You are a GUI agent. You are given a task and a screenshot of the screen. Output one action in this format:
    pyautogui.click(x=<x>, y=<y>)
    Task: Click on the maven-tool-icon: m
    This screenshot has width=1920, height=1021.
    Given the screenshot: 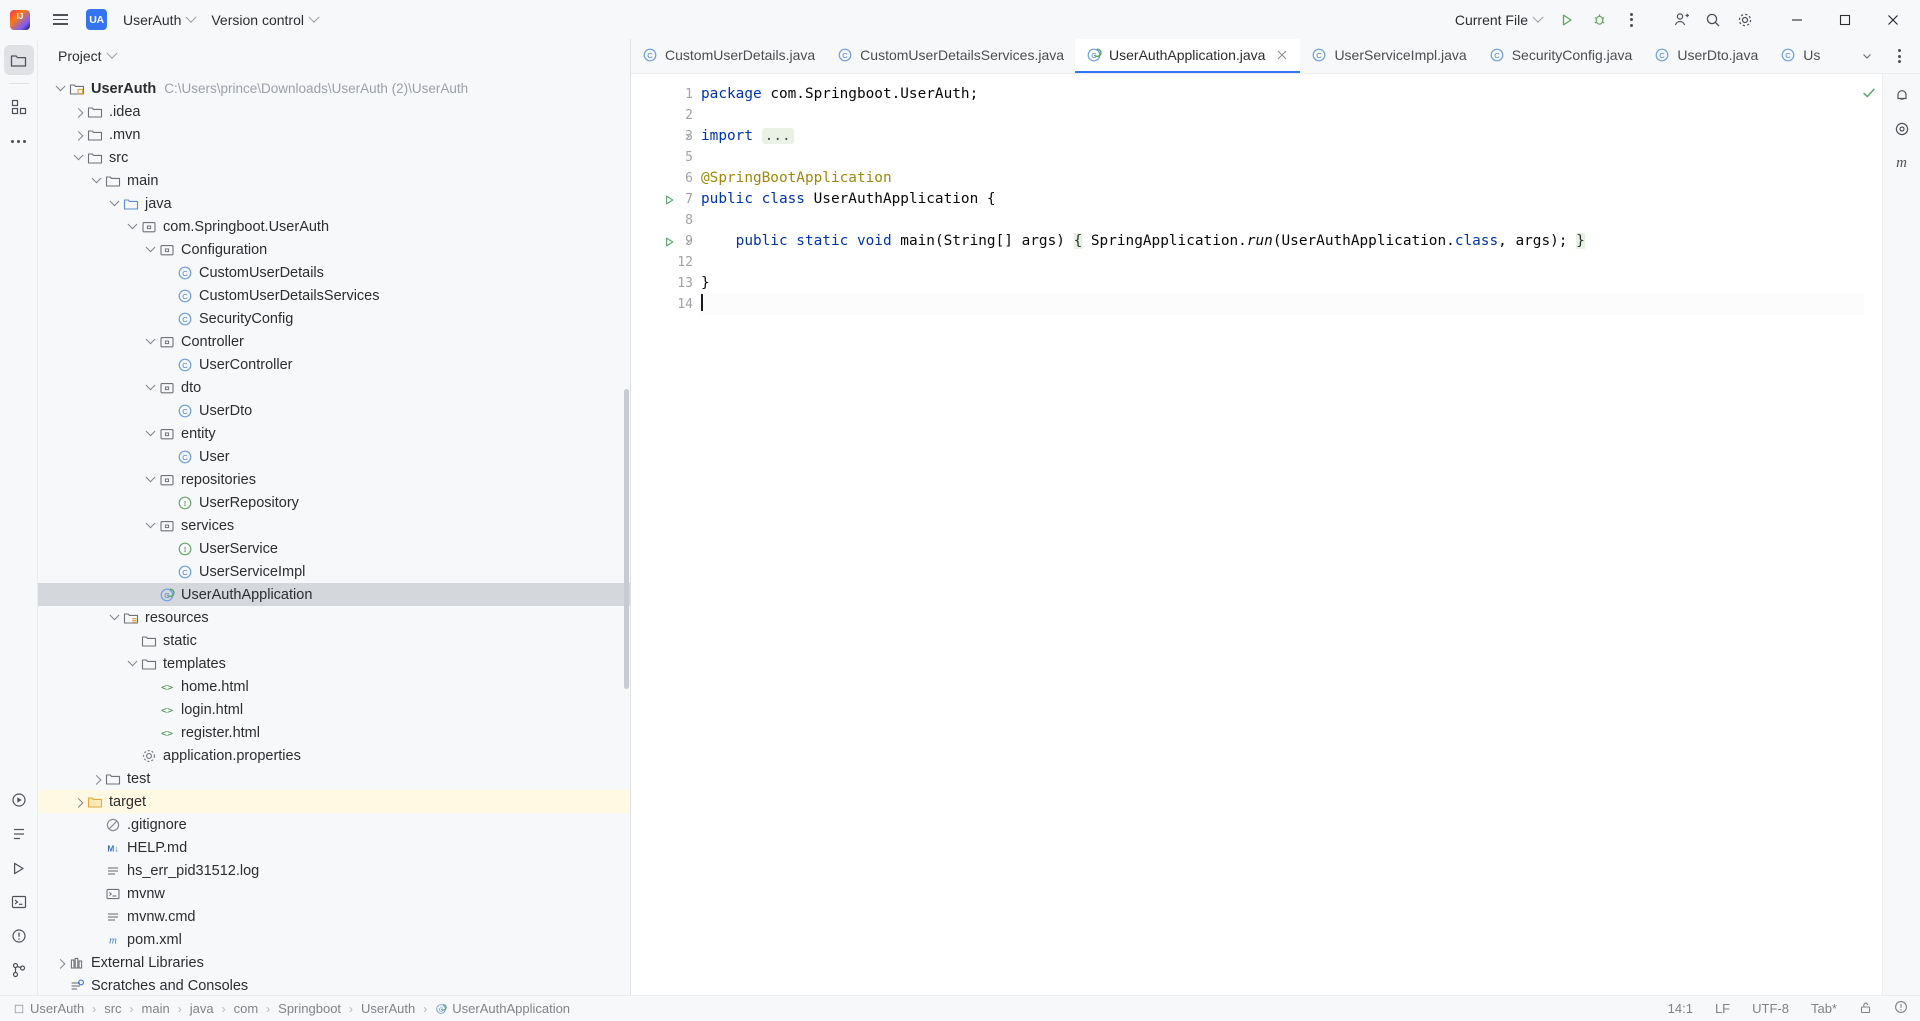 What is the action you would take?
    pyautogui.click(x=1902, y=163)
    